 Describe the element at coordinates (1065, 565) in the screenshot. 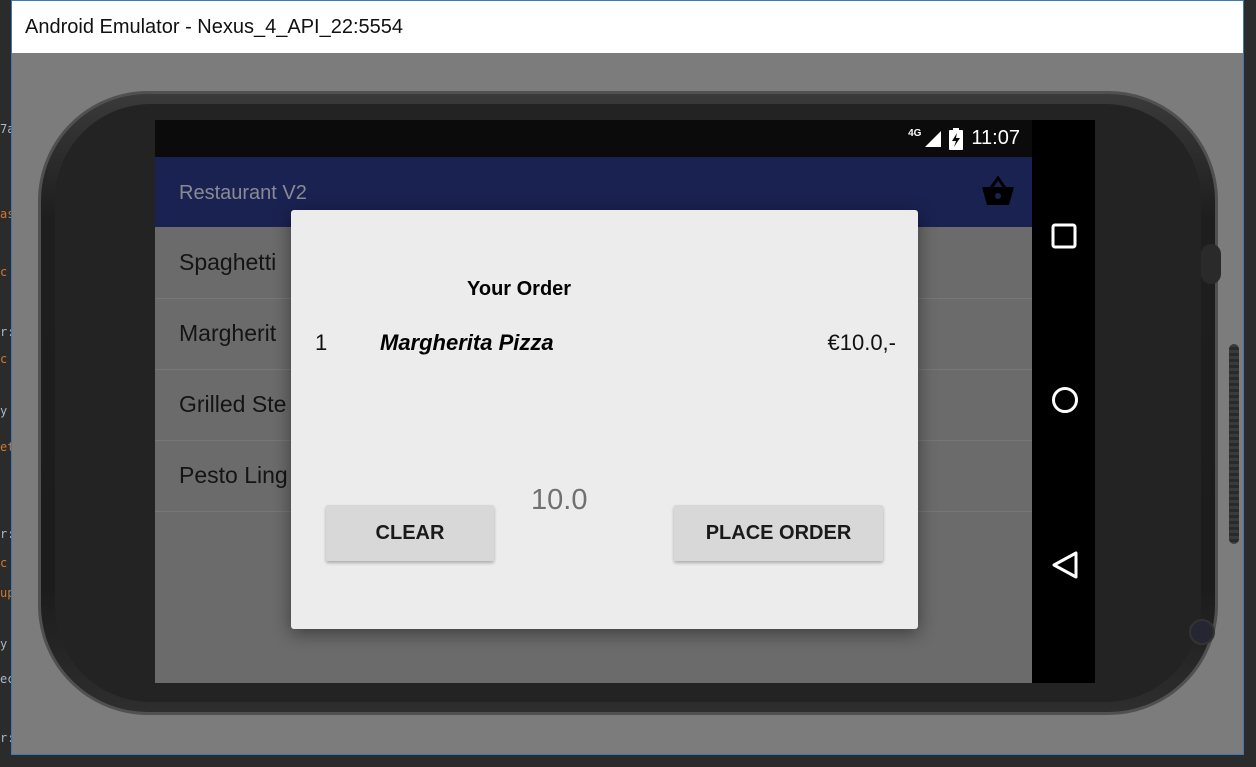

I see `back-triangle-icon` at that location.